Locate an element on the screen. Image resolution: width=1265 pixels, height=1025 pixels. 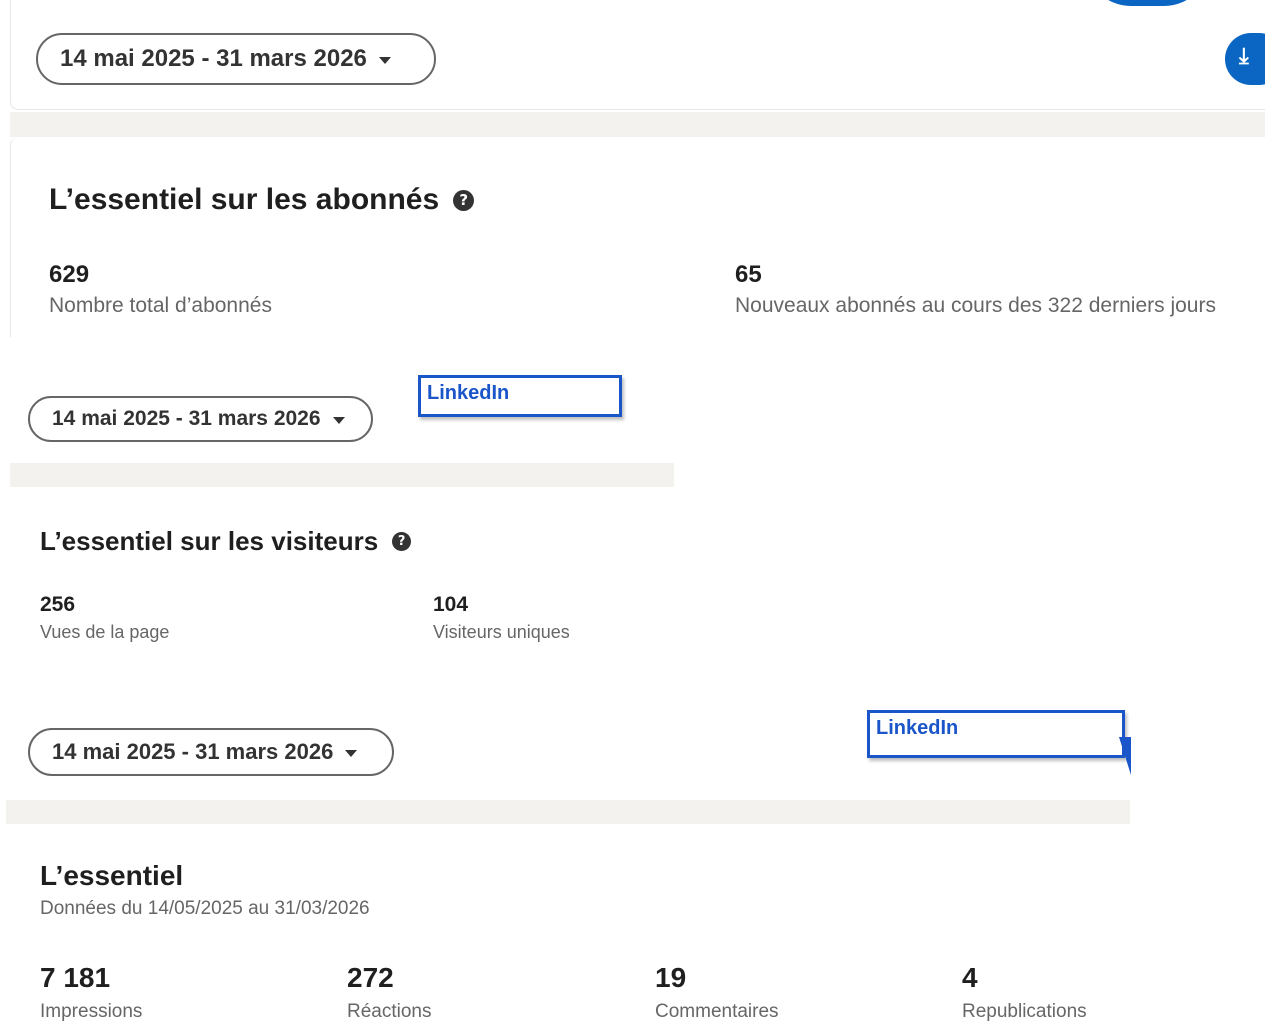
unique-visitors-value: 104 is located at coordinates (451, 604).